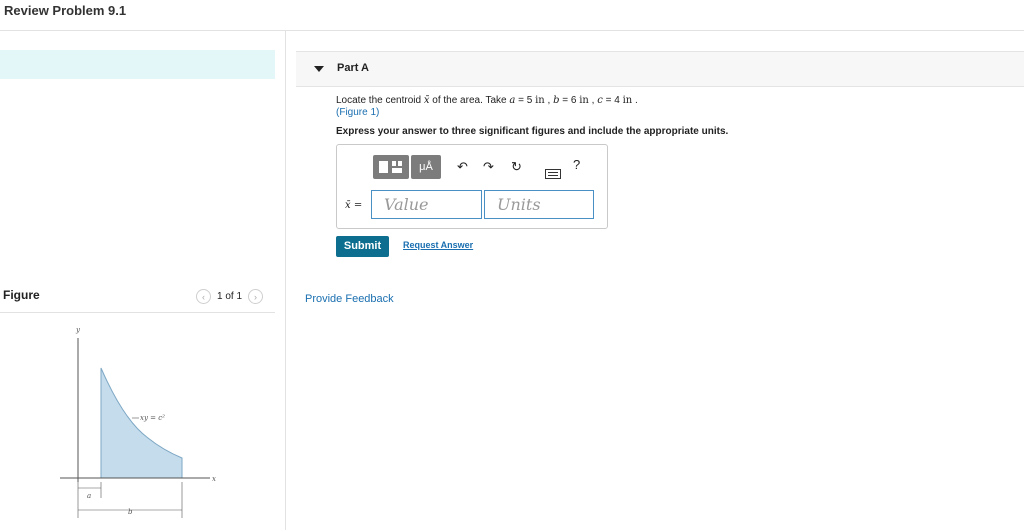  I want to click on x-axis-label: x, so click(214, 479).